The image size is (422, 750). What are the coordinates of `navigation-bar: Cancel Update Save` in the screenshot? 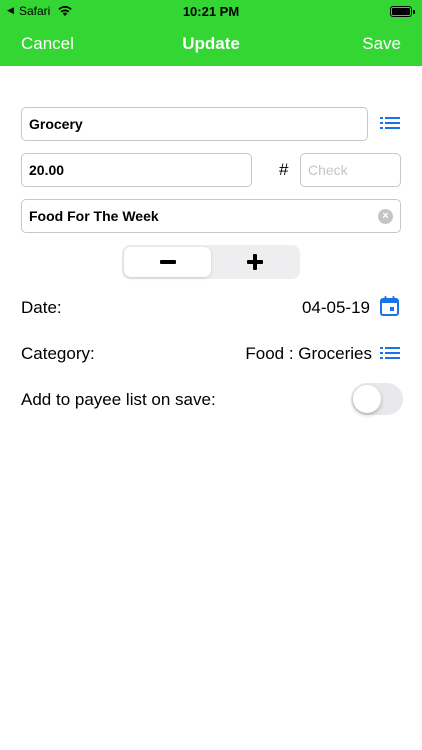 It's located at (211, 44).